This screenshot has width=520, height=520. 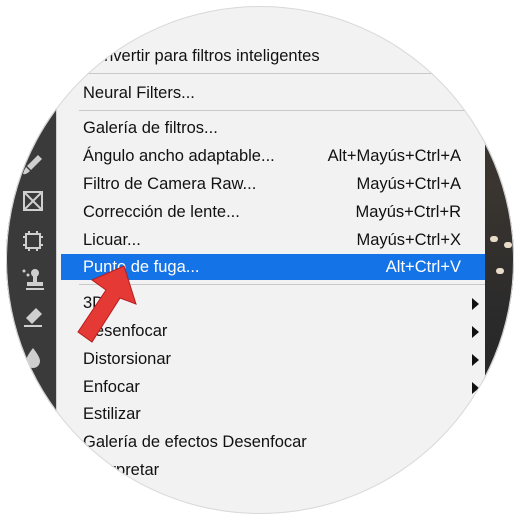 I want to click on canvas-photo, so click(x=498, y=260).